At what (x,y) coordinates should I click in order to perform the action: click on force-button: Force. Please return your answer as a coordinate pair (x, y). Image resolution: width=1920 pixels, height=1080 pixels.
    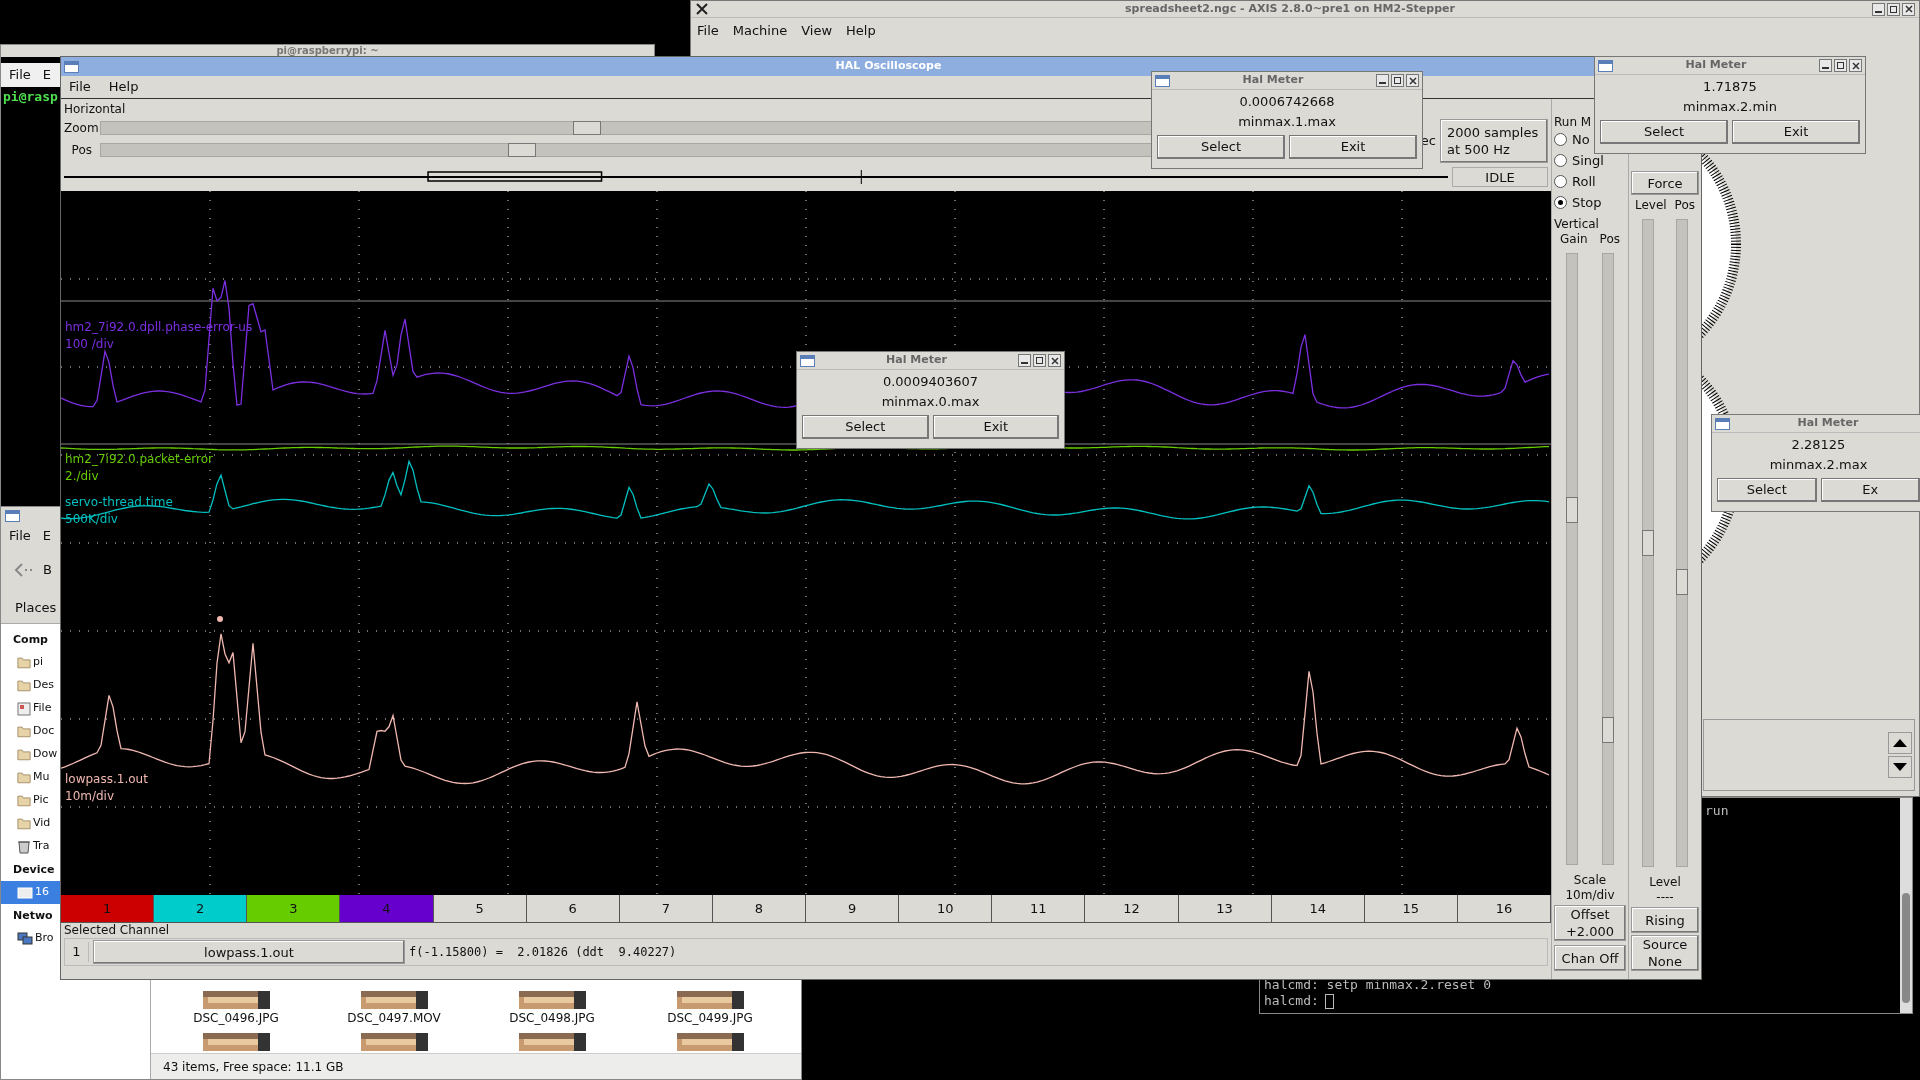
    Looking at the image, I should click on (1665, 183).